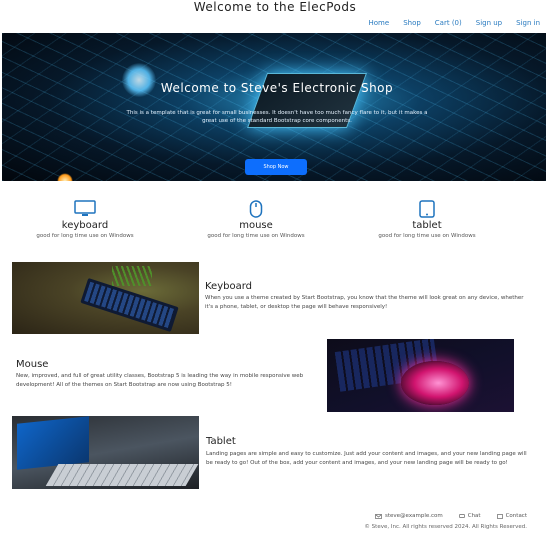  Describe the element at coordinates (528, 23) in the screenshot. I see `nav-signin-link: Sign in` at that location.